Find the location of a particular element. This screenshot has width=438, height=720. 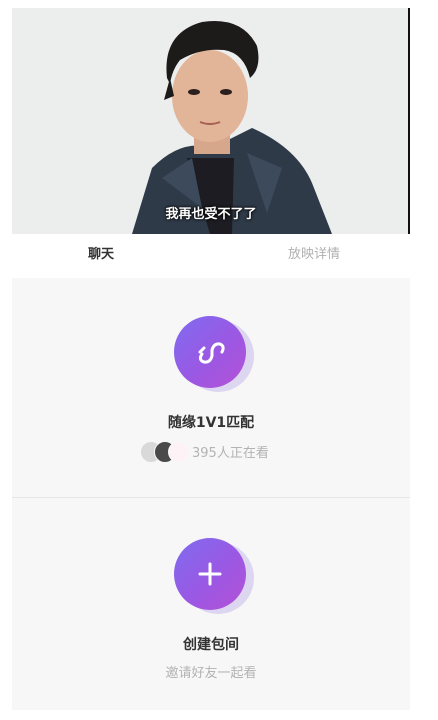

random-match-title: 随缘1V1匹配 is located at coordinates (211, 423).